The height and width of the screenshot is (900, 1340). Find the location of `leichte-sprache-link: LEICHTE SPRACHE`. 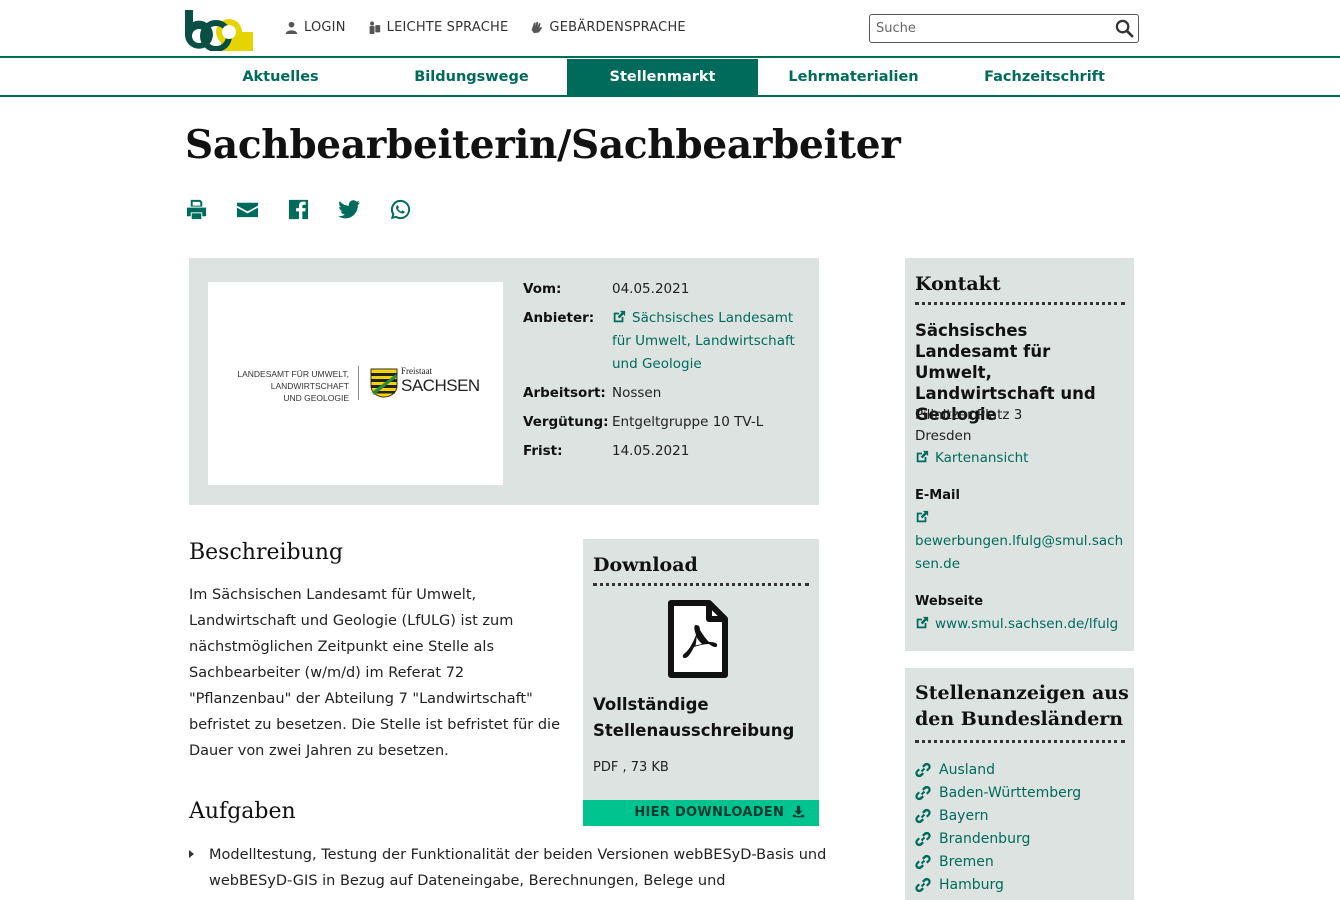

leichte-sprache-link: LEICHTE SPRACHE is located at coordinates (438, 27).